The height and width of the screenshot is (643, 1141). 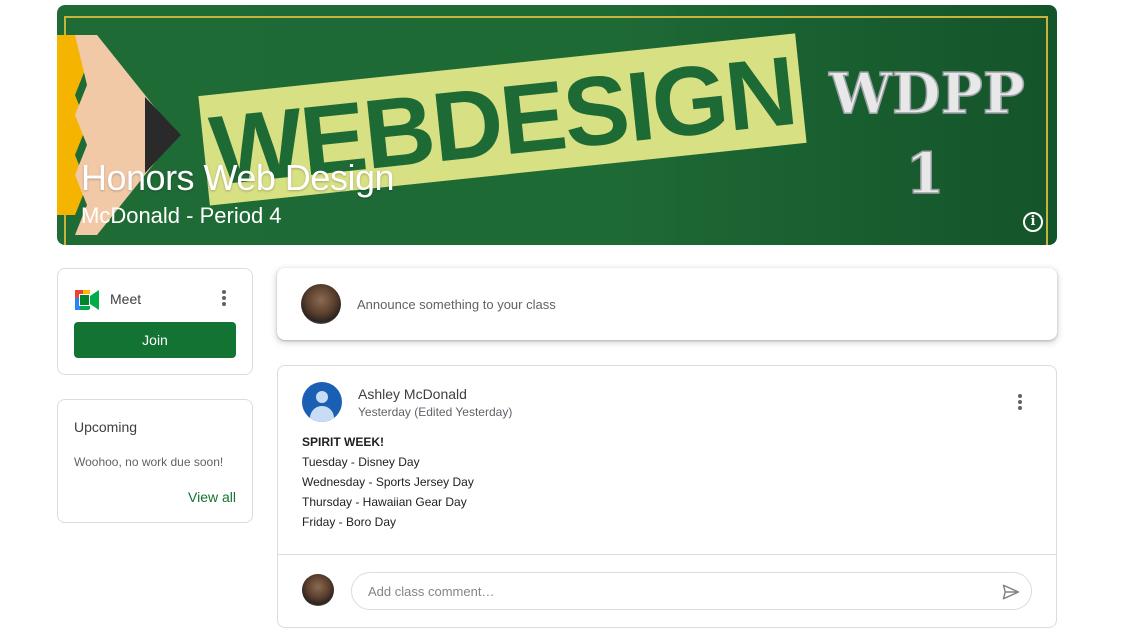 What do you see at coordinates (321, 304) in the screenshot?
I see `user-avatar` at bounding box center [321, 304].